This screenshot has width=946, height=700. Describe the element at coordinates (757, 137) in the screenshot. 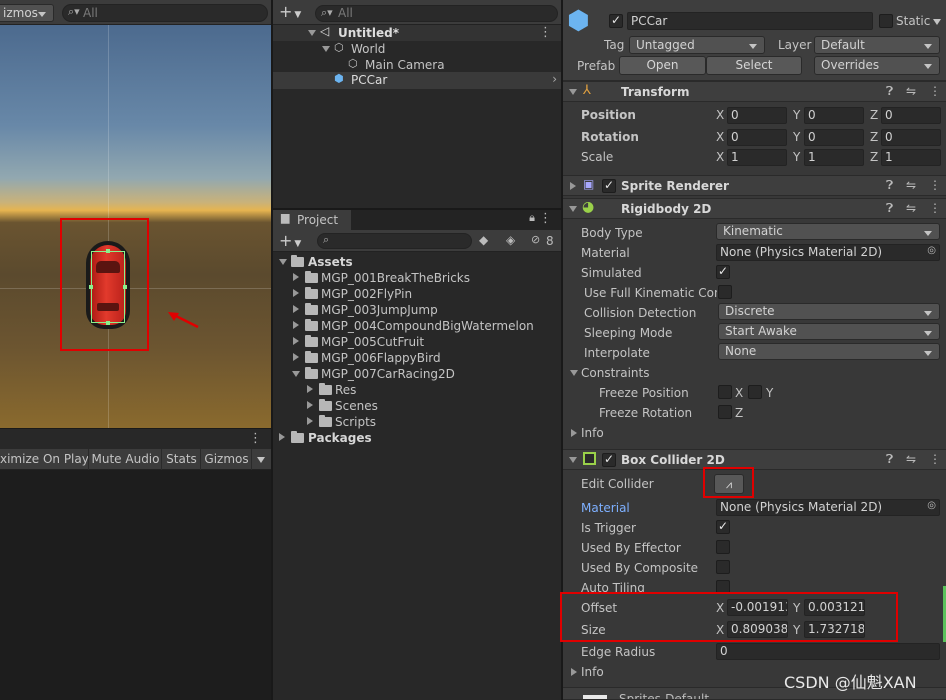

I see `rotation-x-field: 0` at that location.